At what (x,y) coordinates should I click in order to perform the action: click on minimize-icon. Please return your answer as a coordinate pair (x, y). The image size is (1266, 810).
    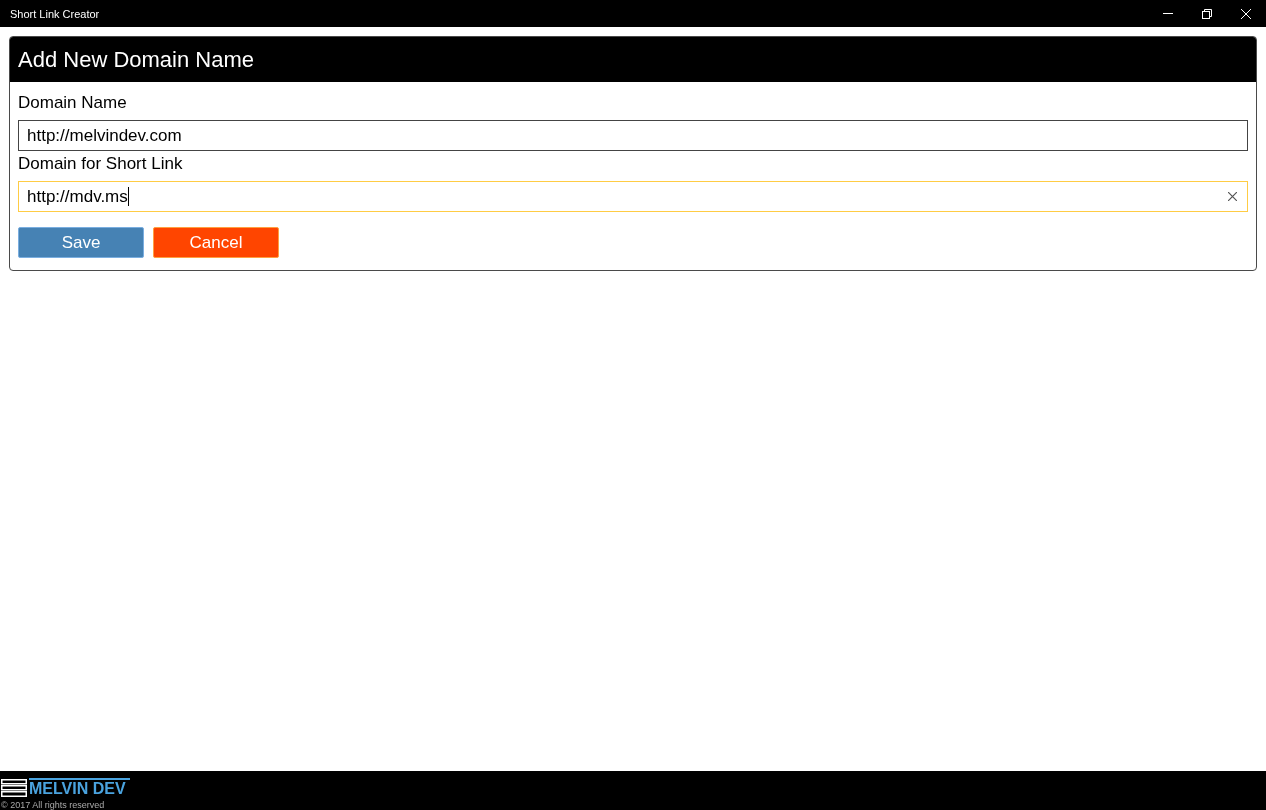
    Looking at the image, I should click on (1167, 13).